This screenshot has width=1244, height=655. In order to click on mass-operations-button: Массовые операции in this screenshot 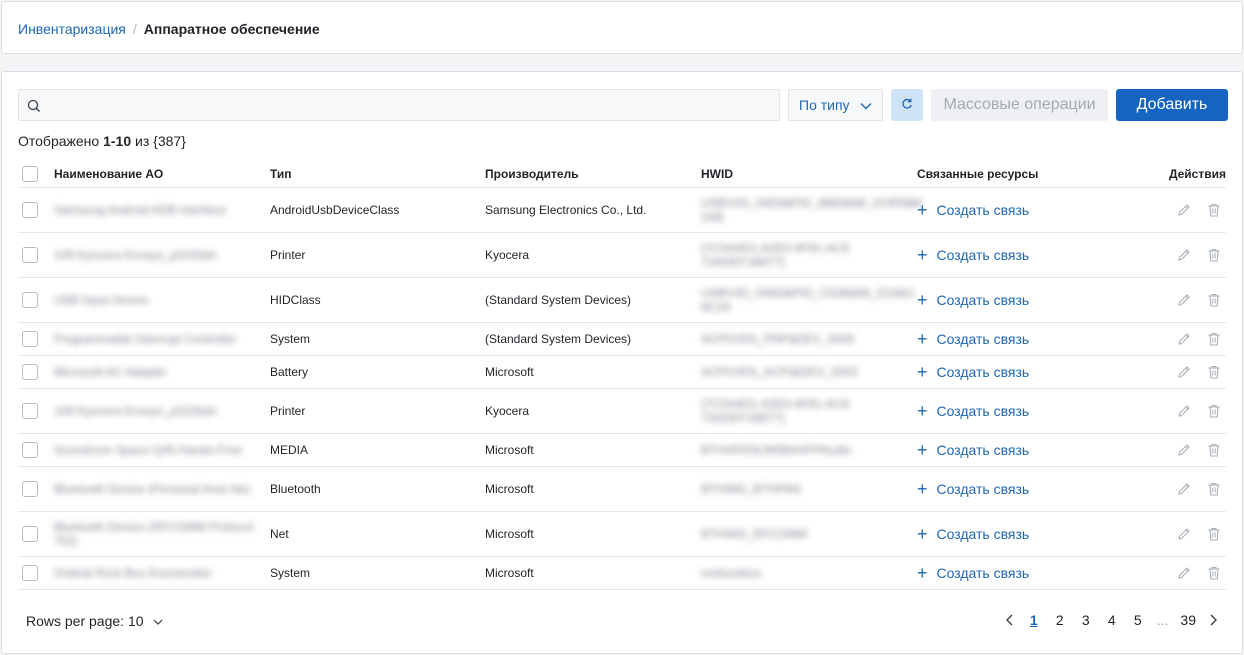, I will do `click(1019, 105)`.